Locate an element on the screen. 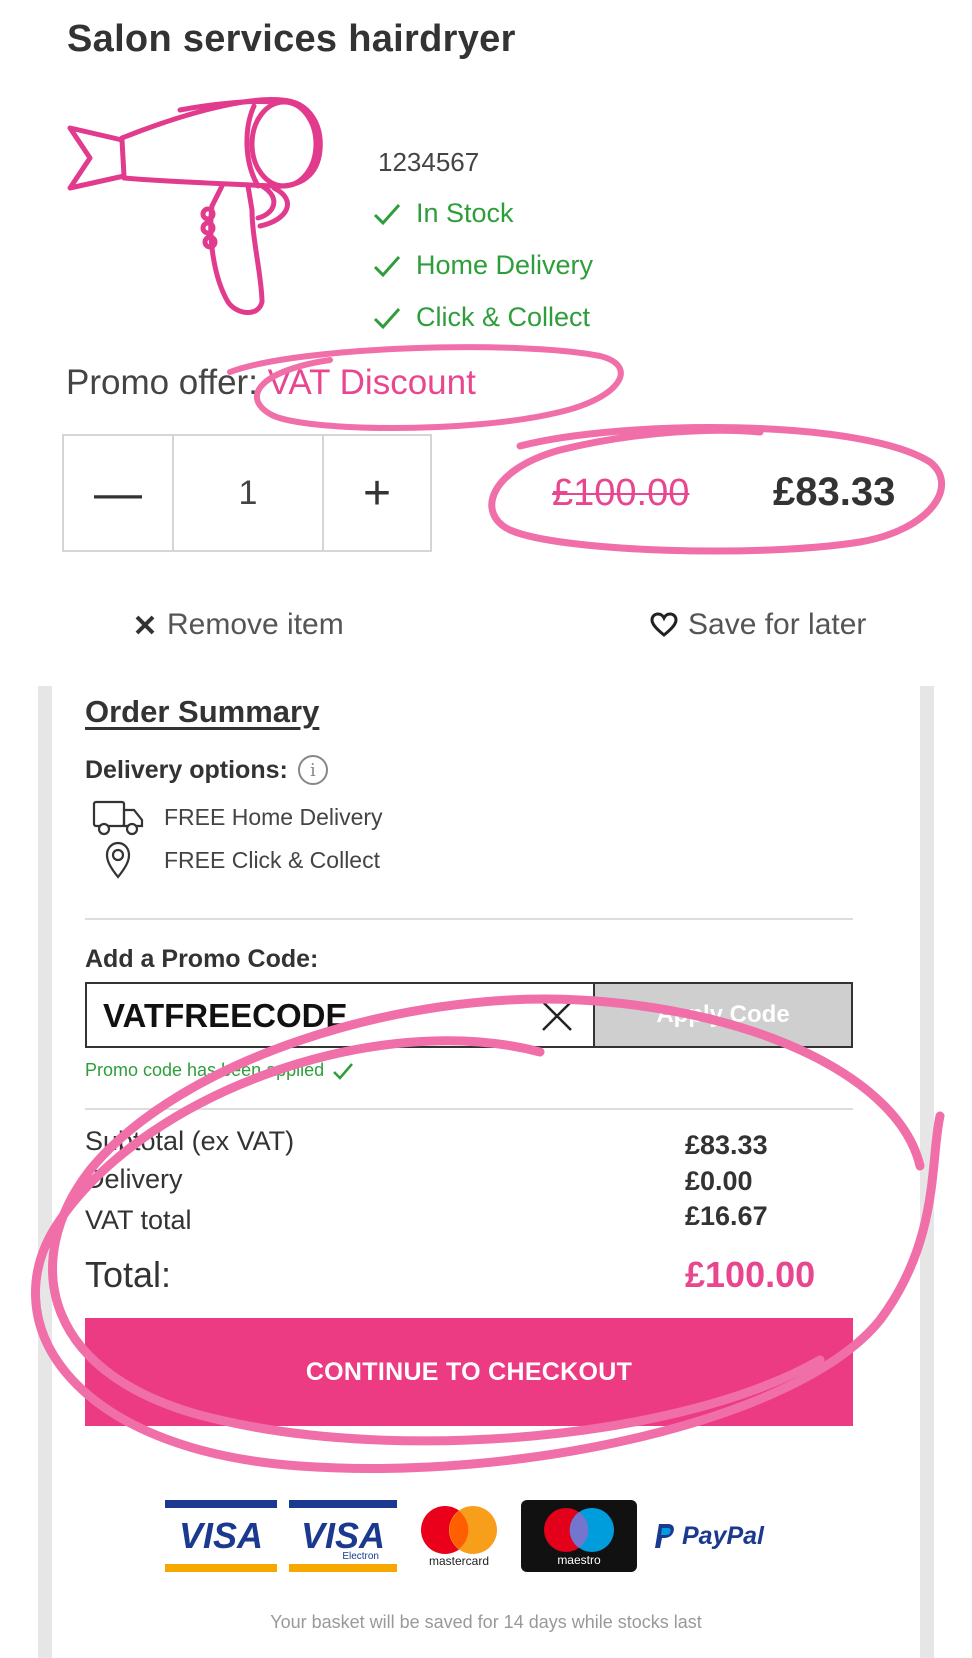 The image size is (972, 1658). stock-status-click-collect: Click & Collect is located at coordinates (481, 317).